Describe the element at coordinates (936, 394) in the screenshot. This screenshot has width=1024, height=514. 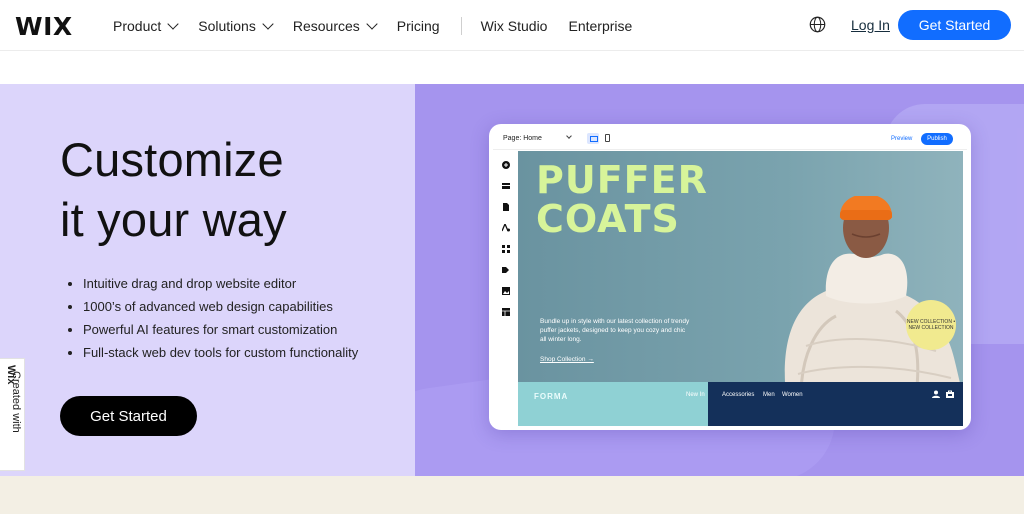
I see `user-icon` at that location.